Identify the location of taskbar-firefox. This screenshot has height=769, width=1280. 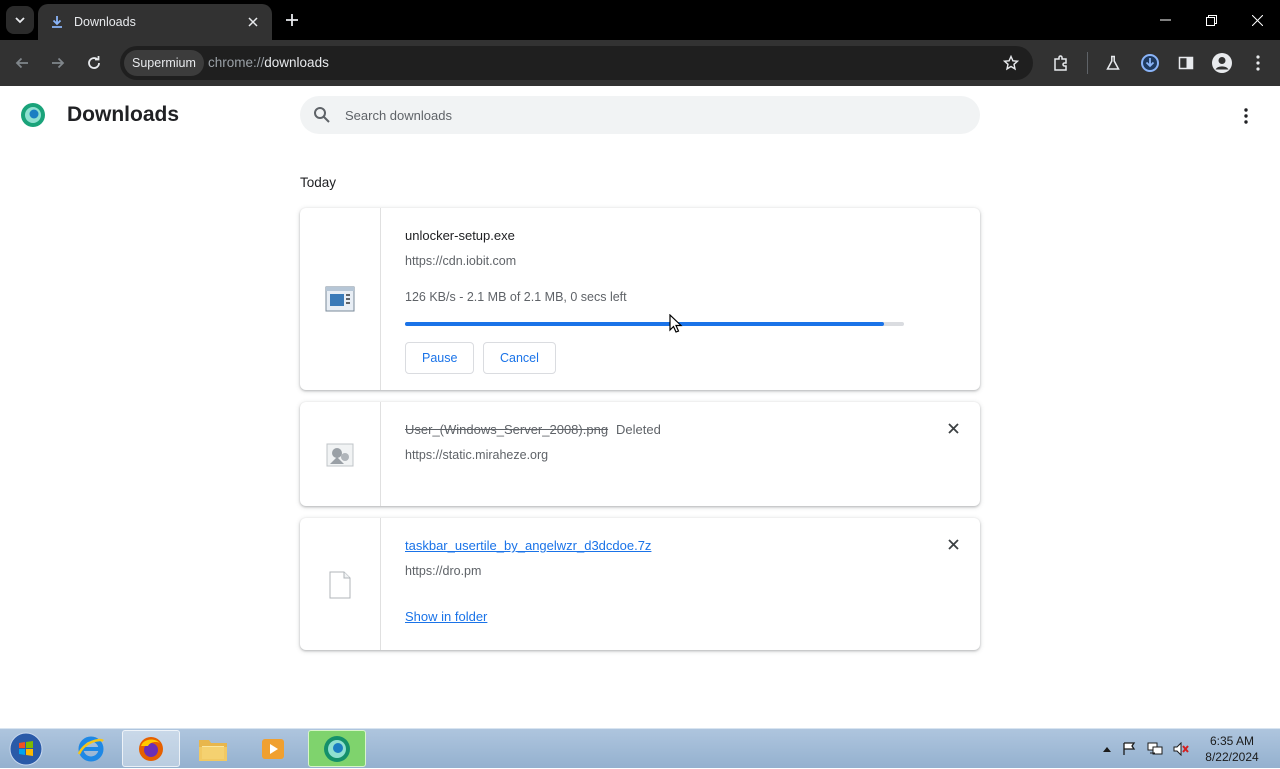
(151, 748).